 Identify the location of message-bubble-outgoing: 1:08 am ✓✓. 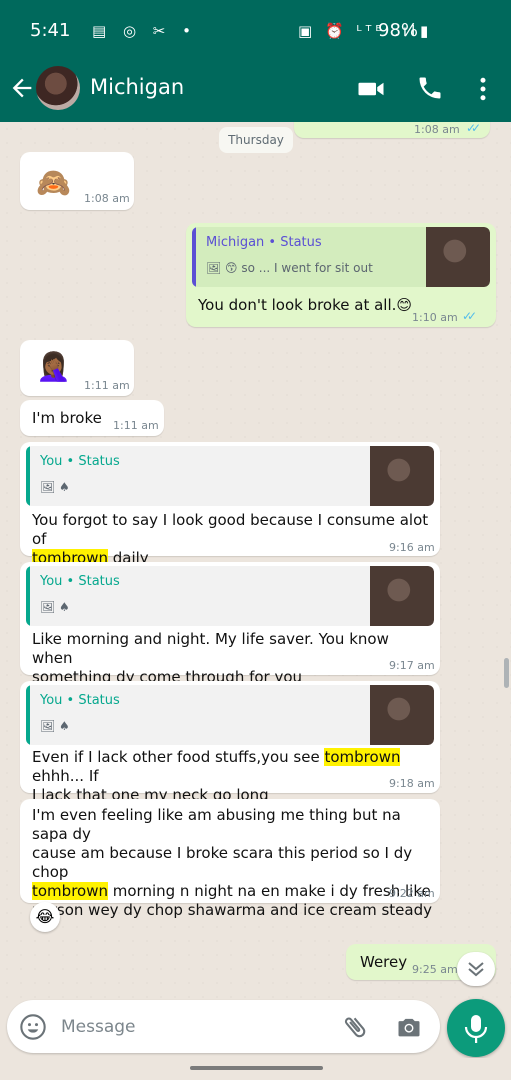
(392, 130).